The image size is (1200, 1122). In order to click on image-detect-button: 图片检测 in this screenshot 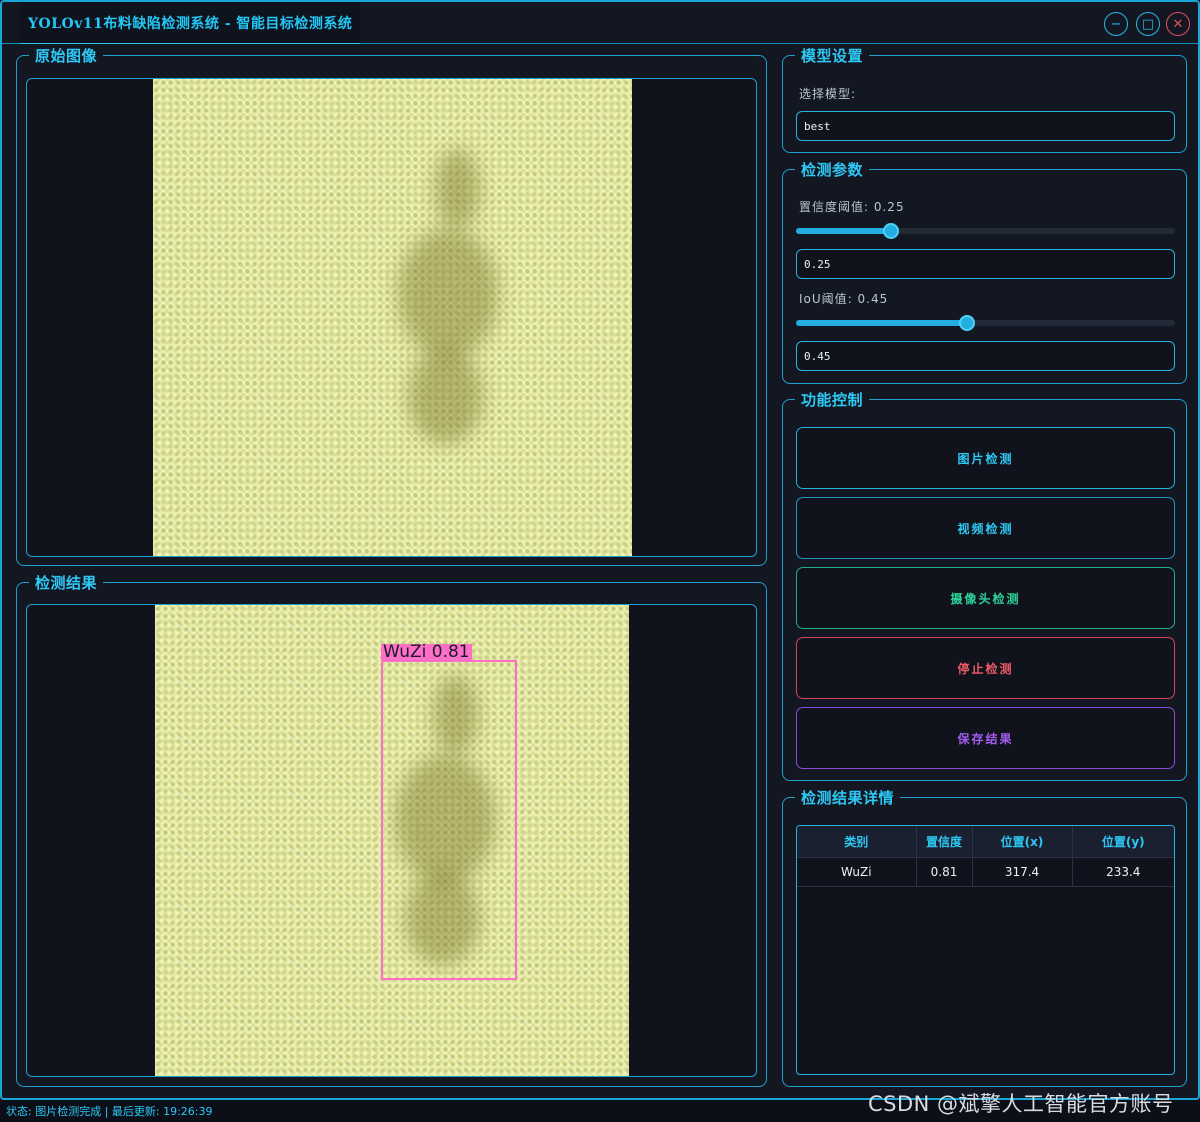, I will do `click(985, 458)`.